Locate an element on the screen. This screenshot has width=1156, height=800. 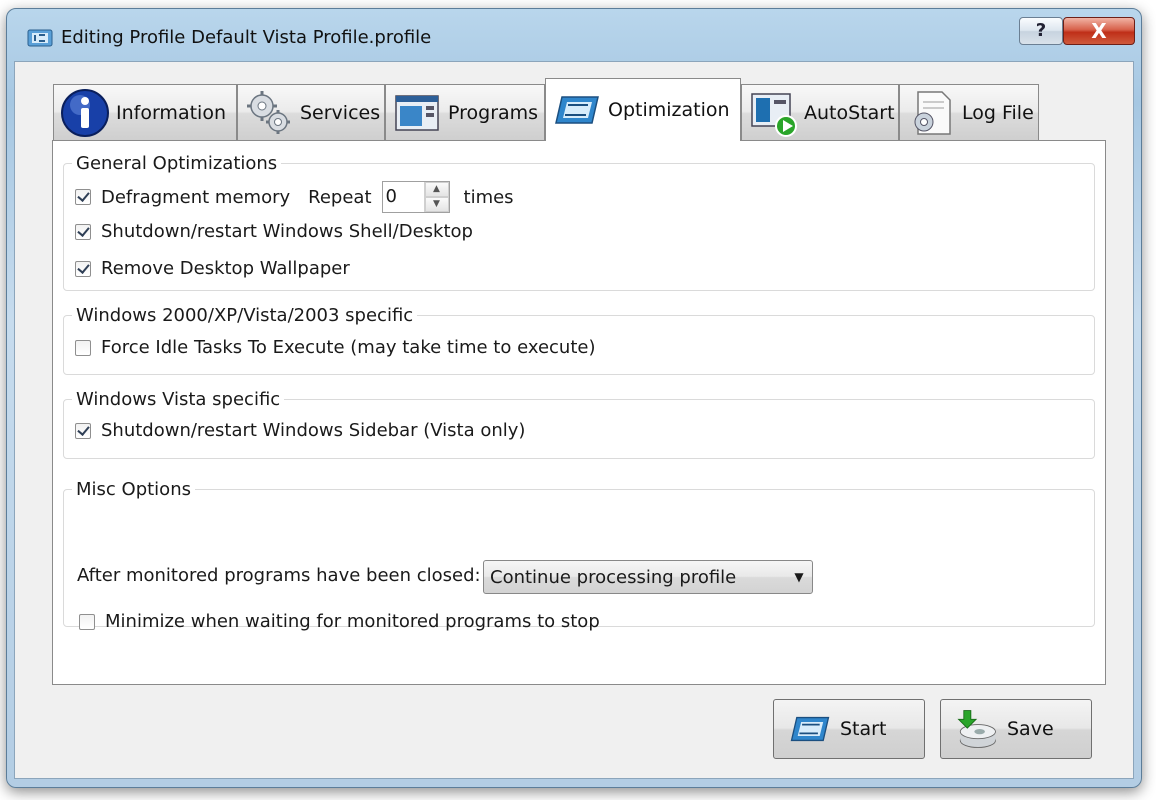
vista-legend: Windows Vista specific is located at coordinates (178, 399).